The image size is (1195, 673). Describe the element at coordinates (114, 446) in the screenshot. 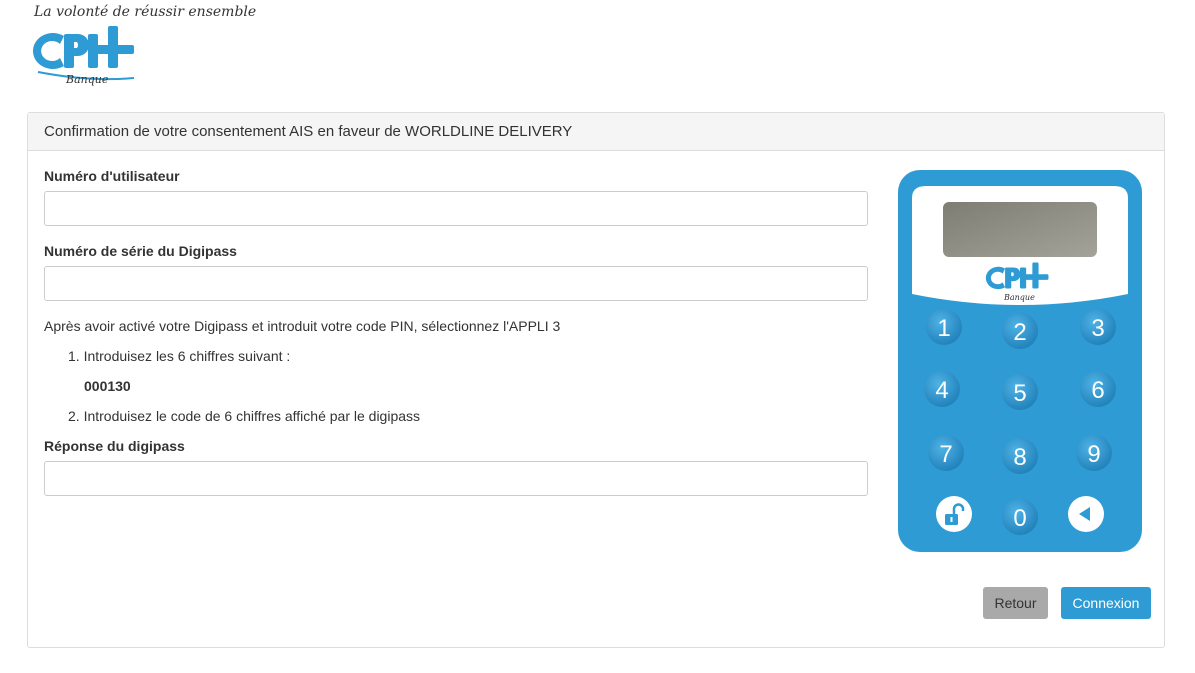

I see `digipass-response-label: Réponse du digipass` at that location.